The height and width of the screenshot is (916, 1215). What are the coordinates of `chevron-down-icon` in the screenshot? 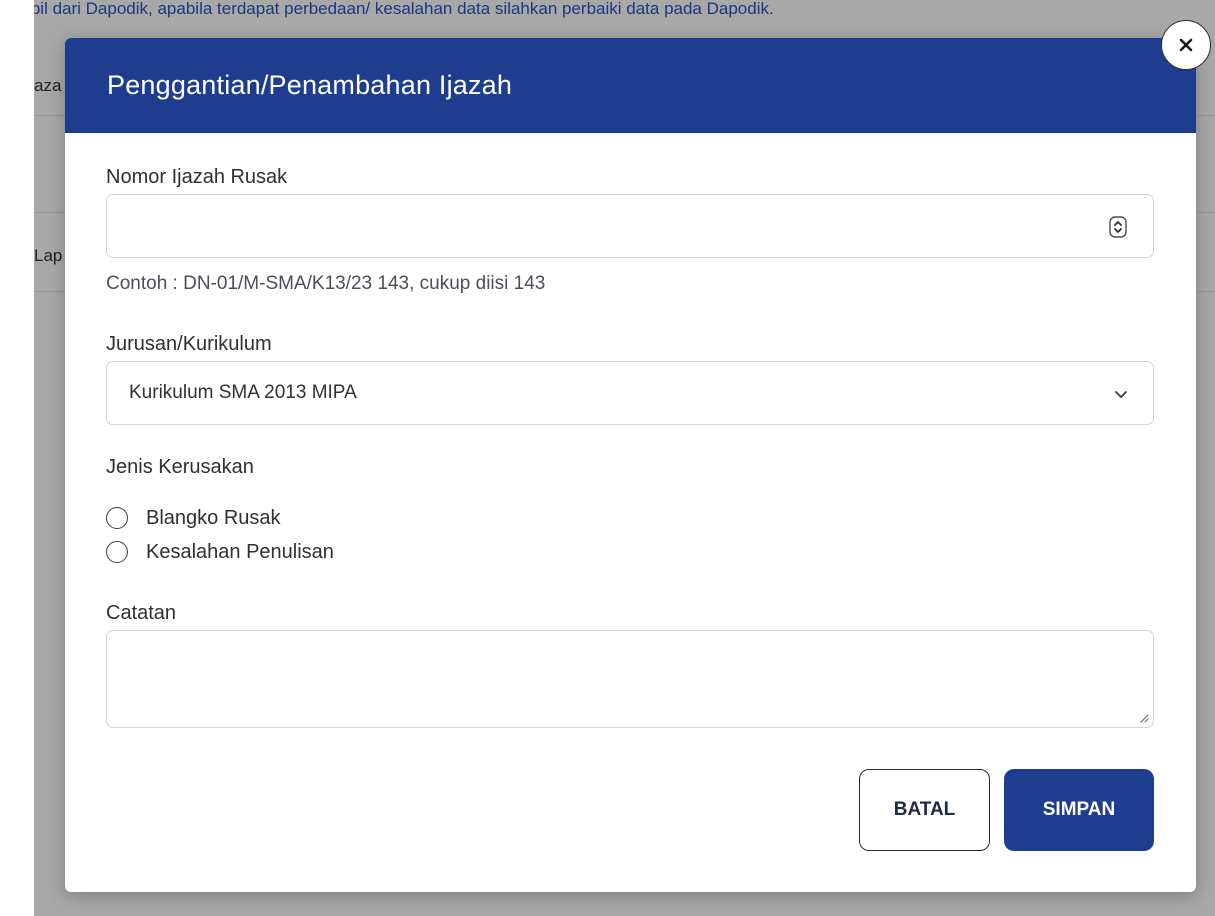 It's located at (1121, 394).